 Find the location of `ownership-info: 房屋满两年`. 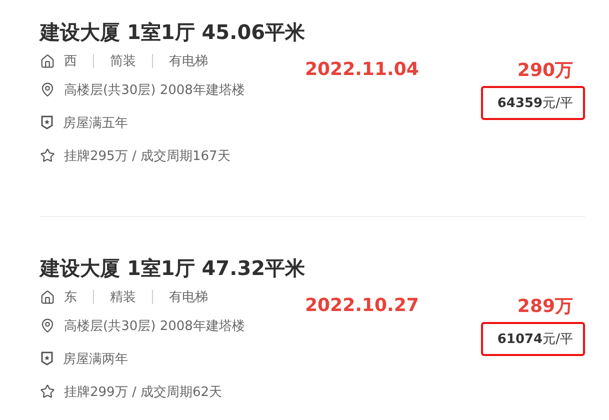

ownership-info: 房屋满两年 is located at coordinates (95, 359).